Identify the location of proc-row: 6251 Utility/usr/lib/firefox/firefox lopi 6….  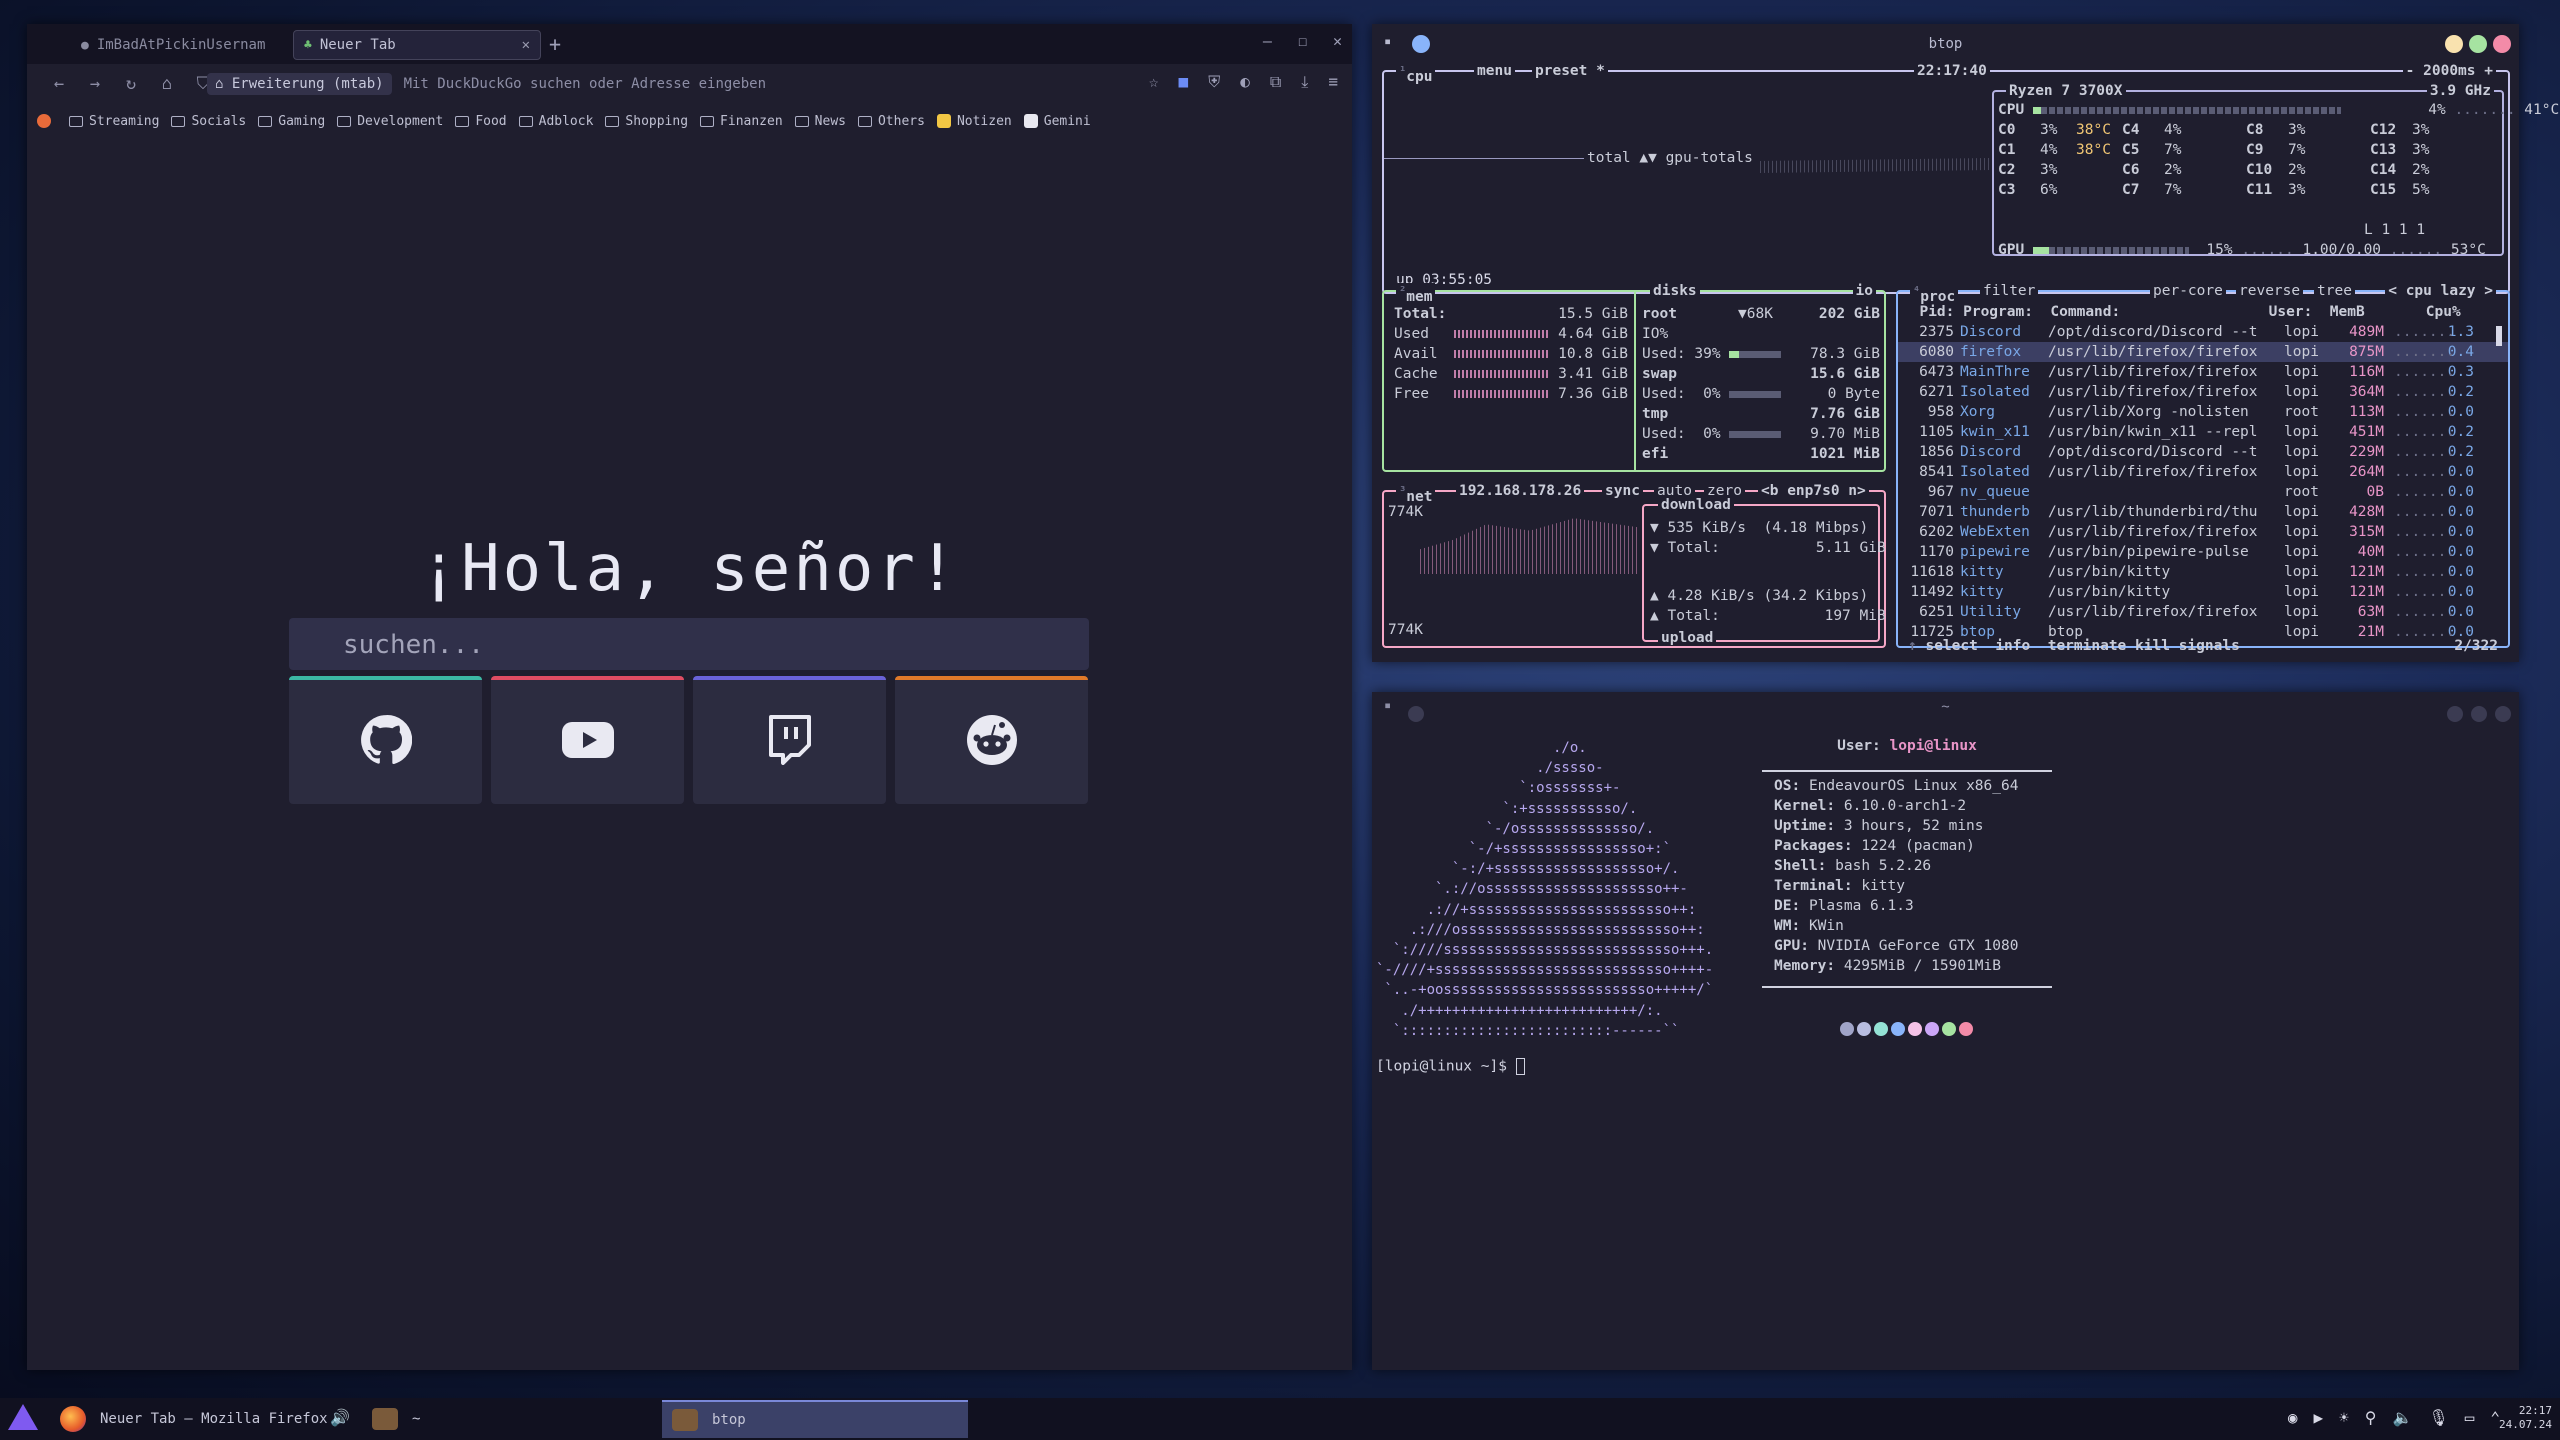
(2203, 612).